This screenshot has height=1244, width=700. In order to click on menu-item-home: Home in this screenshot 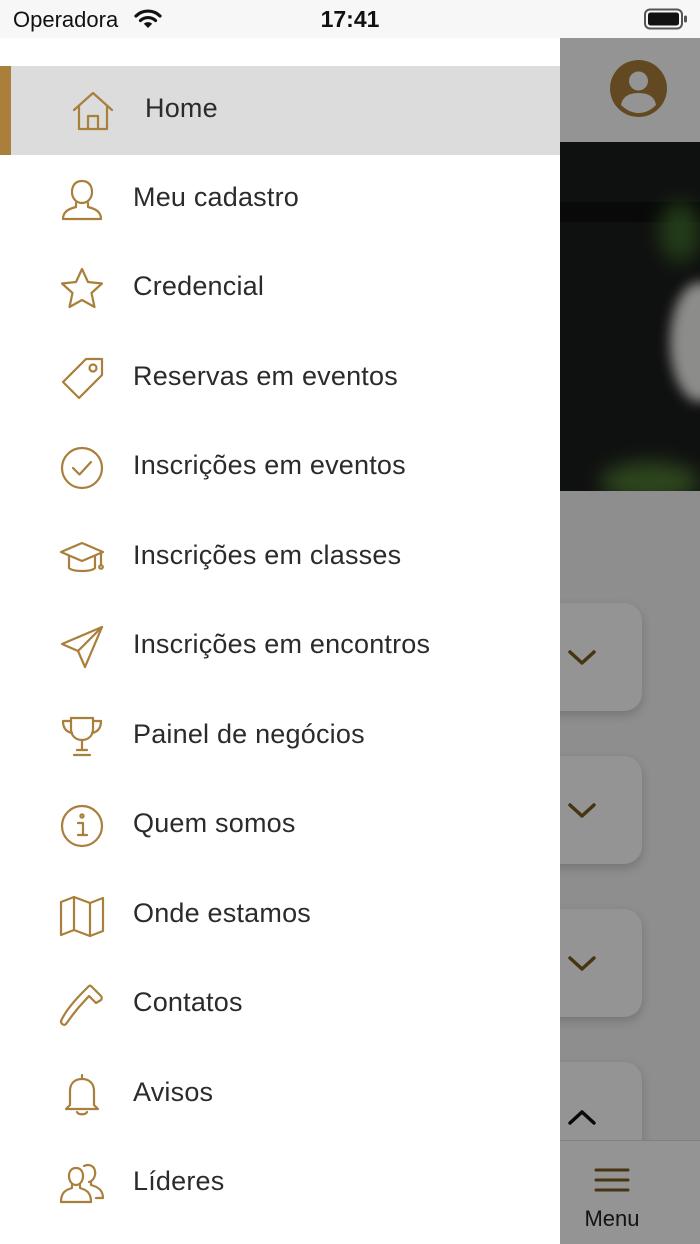, I will do `click(280, 110)`.